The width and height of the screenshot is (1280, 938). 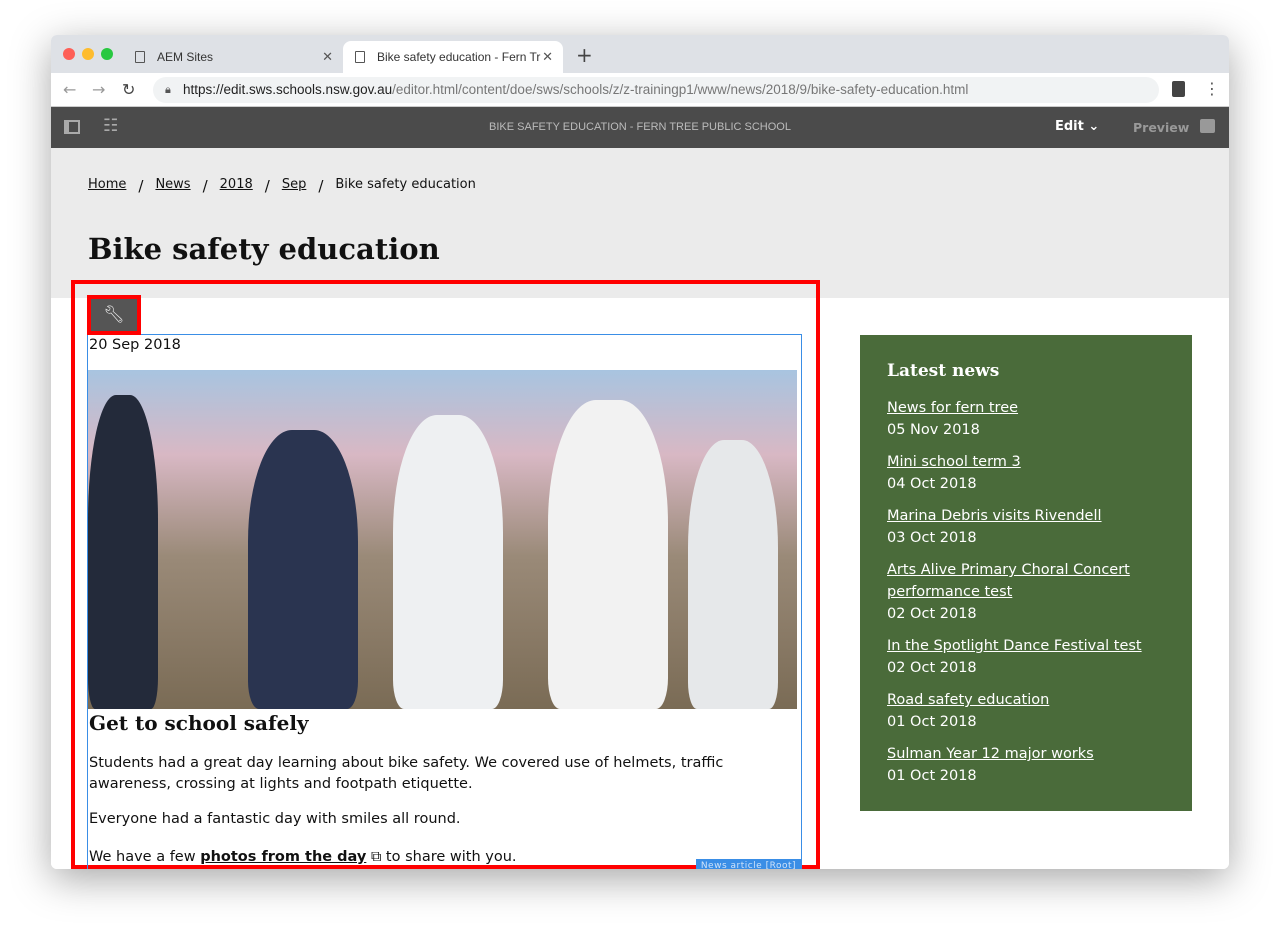 What do you see at coordinates (1161, 127) in the screenshot?
I see `preview-button: Preview` at bounding box center [1161, 127].